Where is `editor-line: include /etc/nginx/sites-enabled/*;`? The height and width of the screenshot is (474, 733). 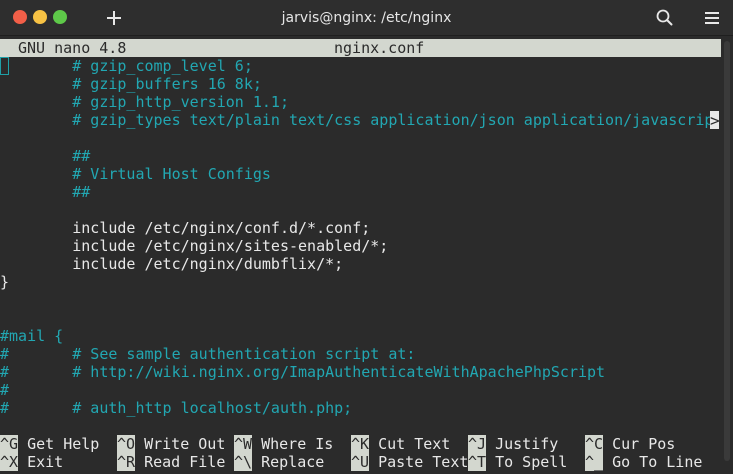 editor-line: include /etc/nginx/sites-enabled/*; is located at coordinates (194, 246).